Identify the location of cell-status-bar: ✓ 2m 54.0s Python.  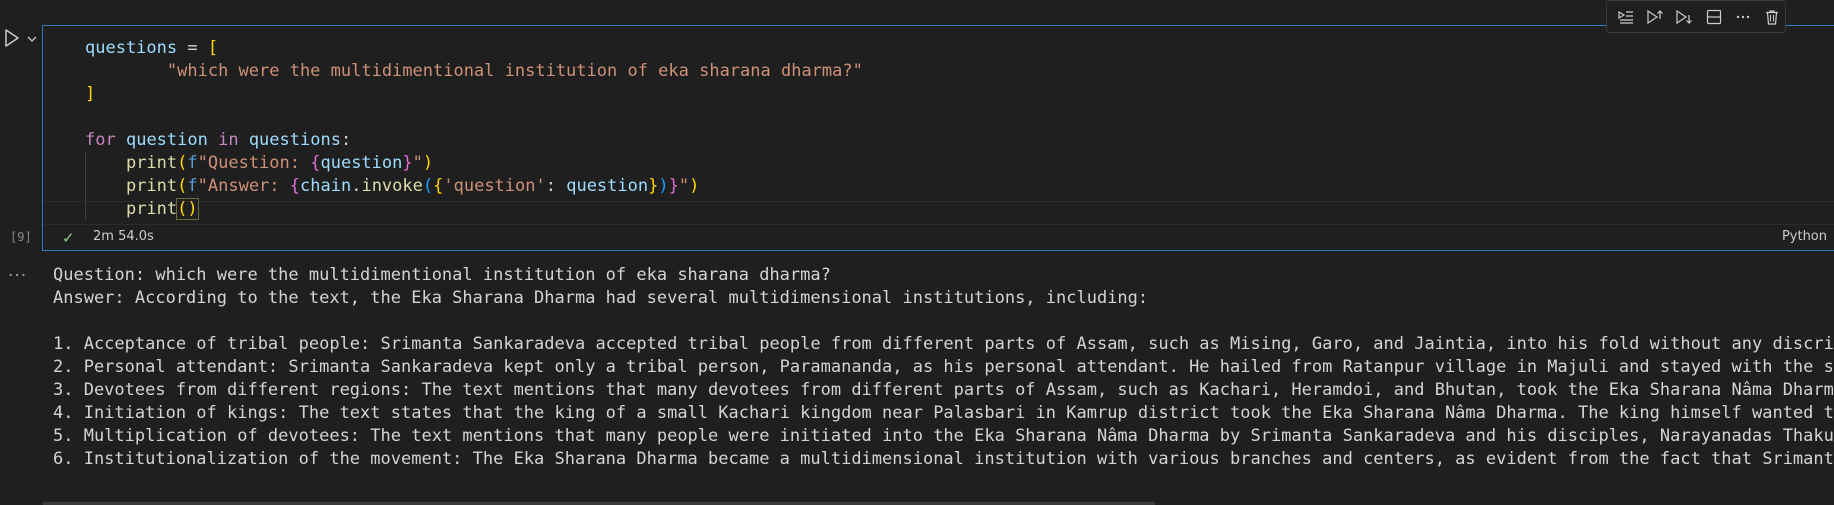
(938, 237).